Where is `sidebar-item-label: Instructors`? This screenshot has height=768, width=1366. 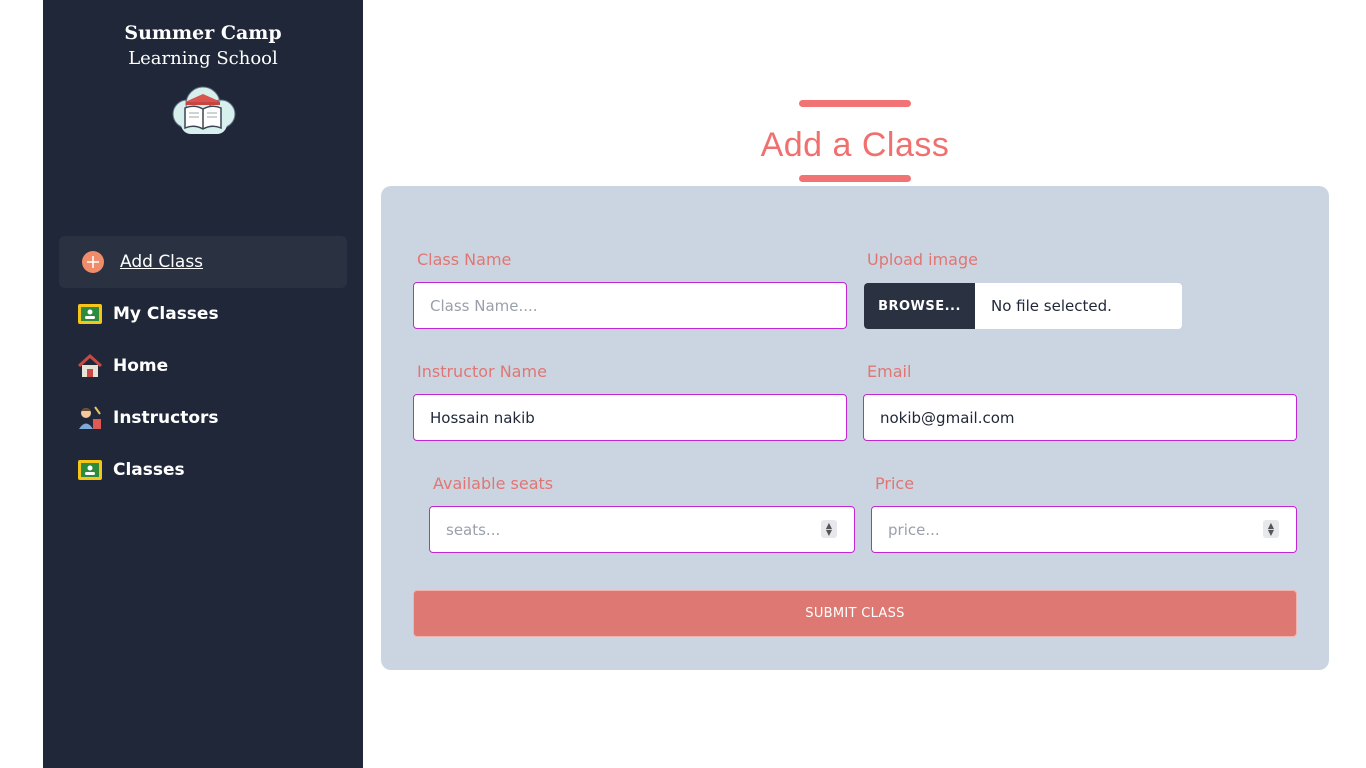
sidebar-item-label: Instructors is located at coordinates (166, 418).